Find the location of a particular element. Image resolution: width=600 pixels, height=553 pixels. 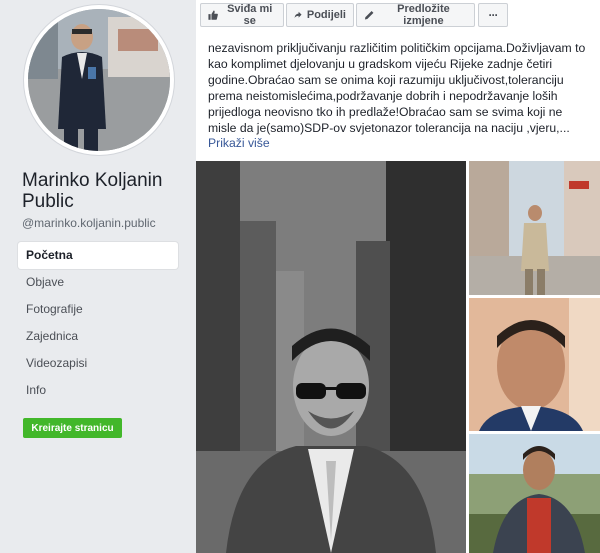

nav-item-videozapisi: Videozapisi is located at coordinates (98, 363).